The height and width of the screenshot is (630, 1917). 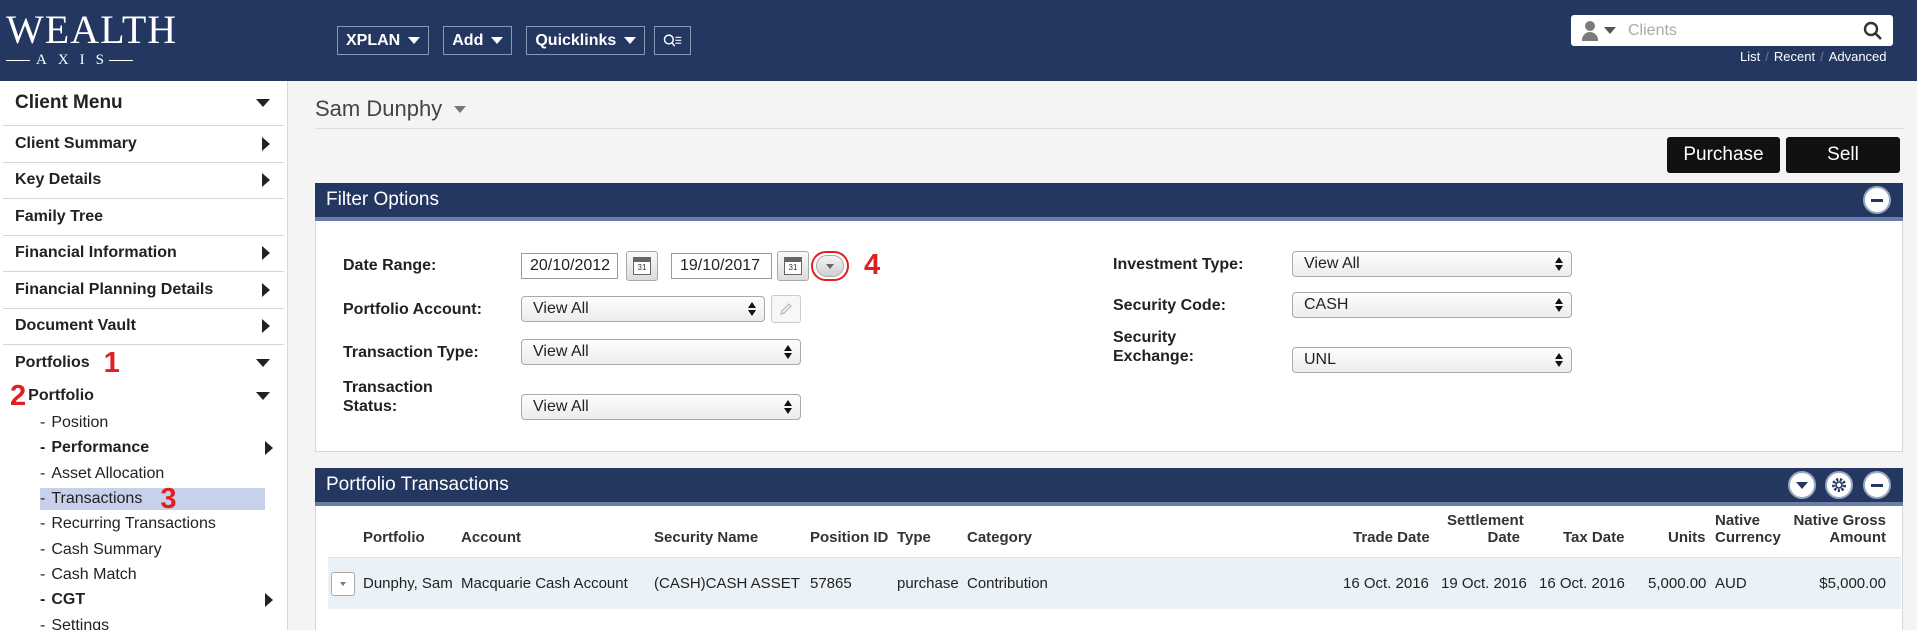 What do you see at coordinates (872, 265) in the screenshot?
I see `annotation-marker: 4` at bounding box center [872, 265].